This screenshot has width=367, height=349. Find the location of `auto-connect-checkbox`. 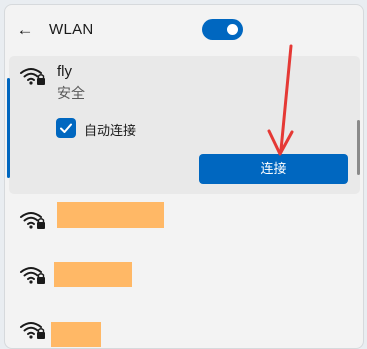

auto-connect-checkbox is located at coordinates (66, 128).